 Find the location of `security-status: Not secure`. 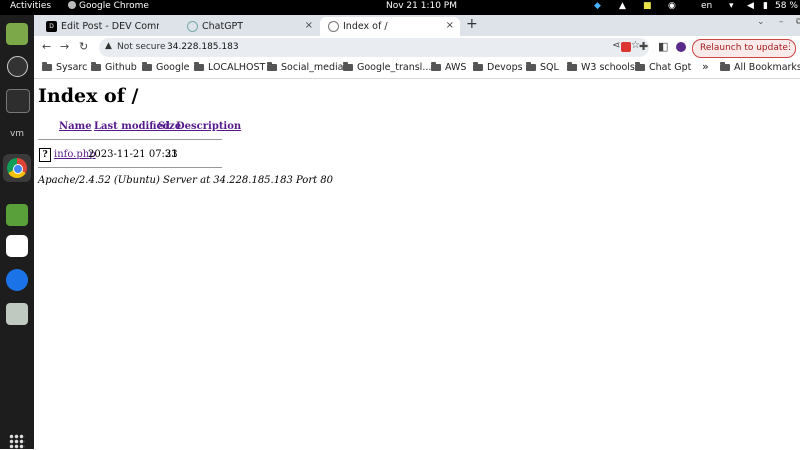

security-status: Not secure is located at coordinates (141, 47).